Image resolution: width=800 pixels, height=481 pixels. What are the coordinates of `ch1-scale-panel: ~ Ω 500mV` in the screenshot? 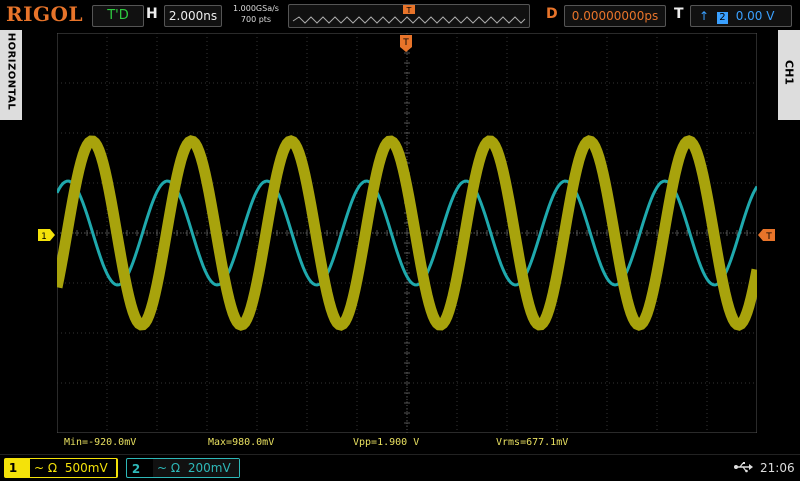 It's located at (73, 468).